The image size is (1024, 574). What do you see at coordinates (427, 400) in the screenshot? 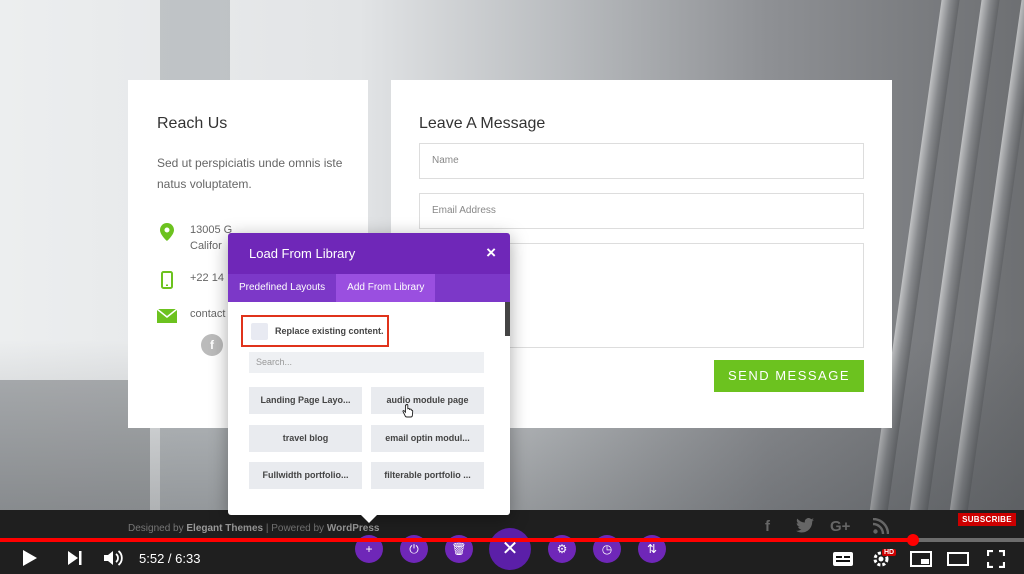
I see `library-item: audio module page` at bounding box center [427, 400].